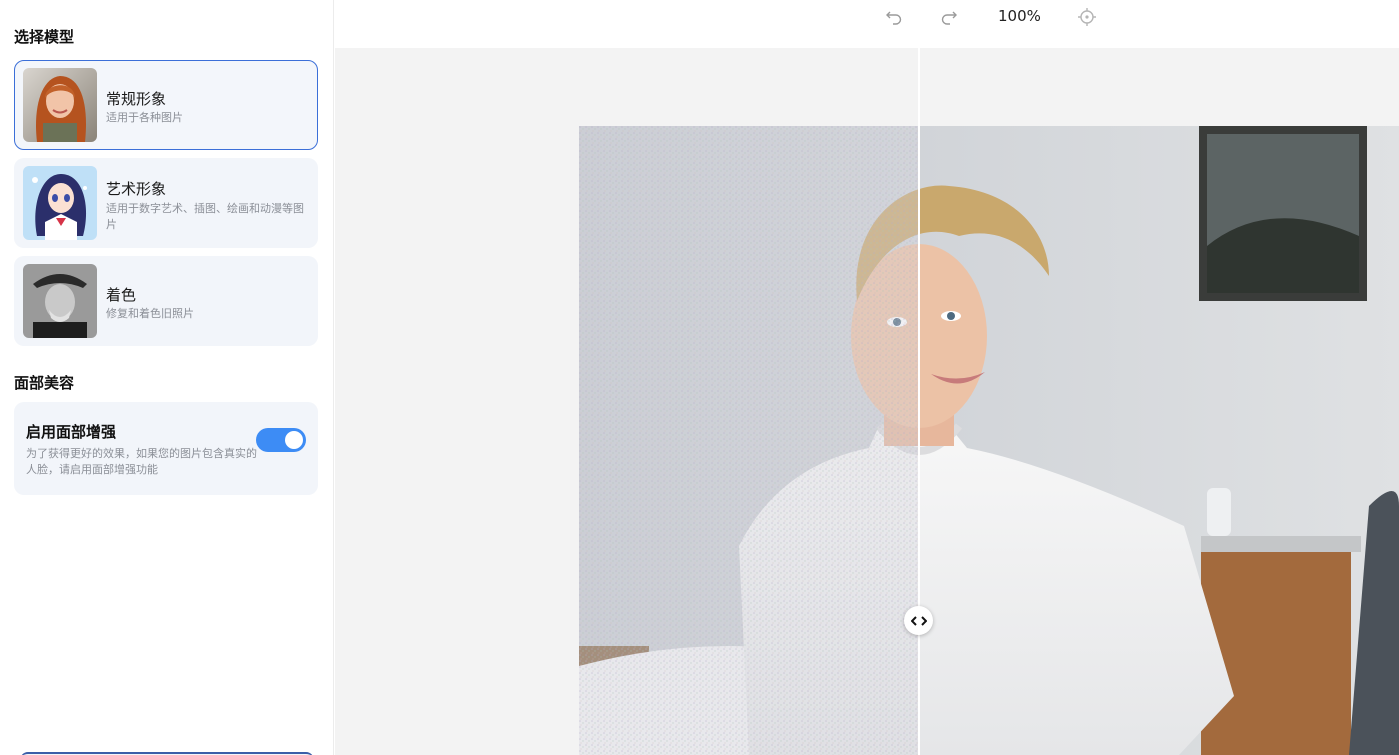 This screenshot has width=1399, height=755. What do you see at coordinates (919, 401) in the screenshot?
I see `compare-divider` at bounding box center [919, 401].